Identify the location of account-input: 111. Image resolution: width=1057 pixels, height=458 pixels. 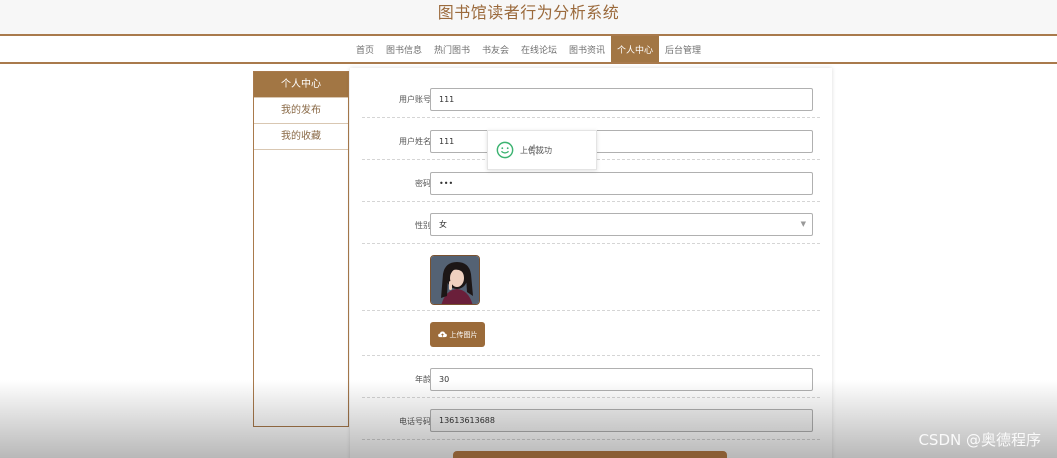
(621, 99).